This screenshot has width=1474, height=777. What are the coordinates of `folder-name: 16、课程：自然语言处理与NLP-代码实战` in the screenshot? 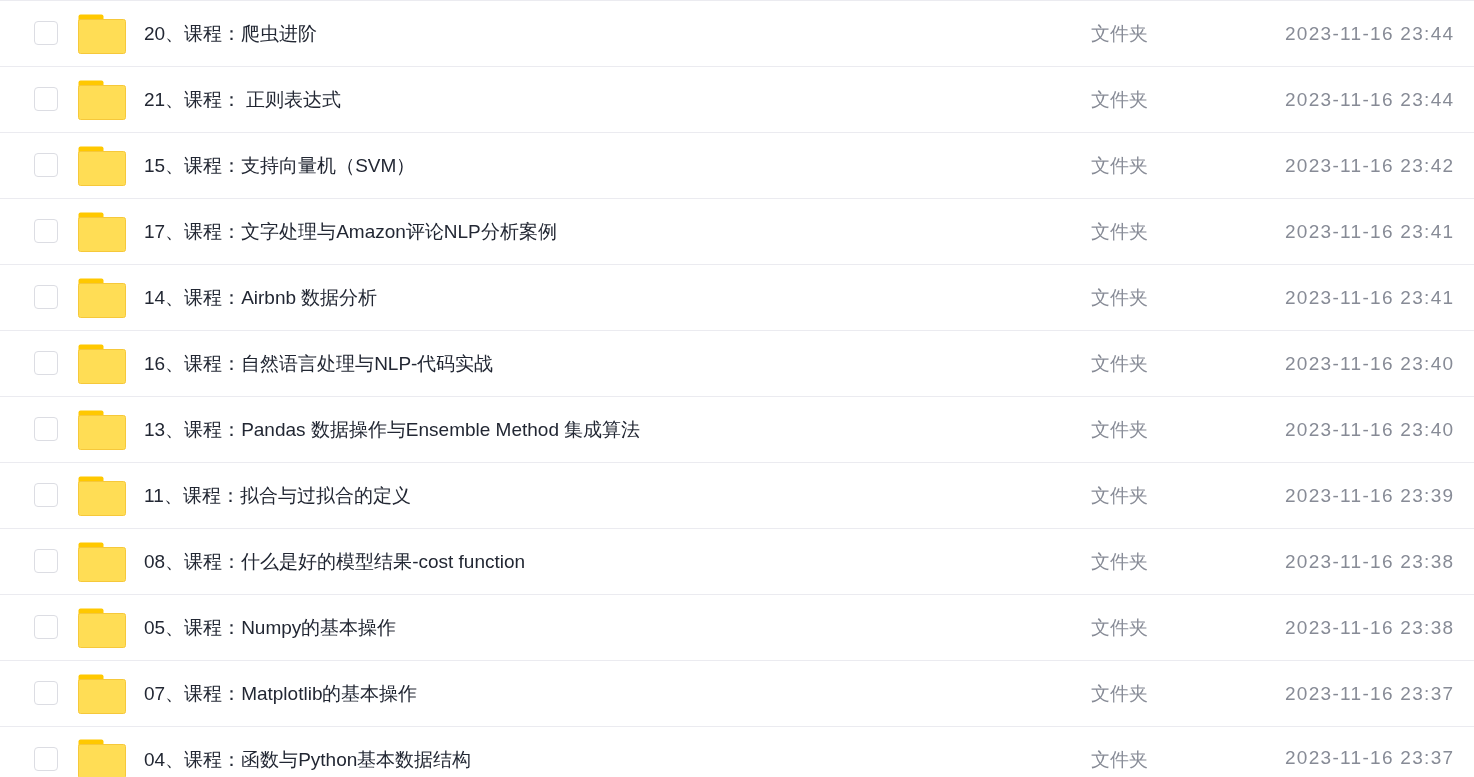 It's located at (617, 363).